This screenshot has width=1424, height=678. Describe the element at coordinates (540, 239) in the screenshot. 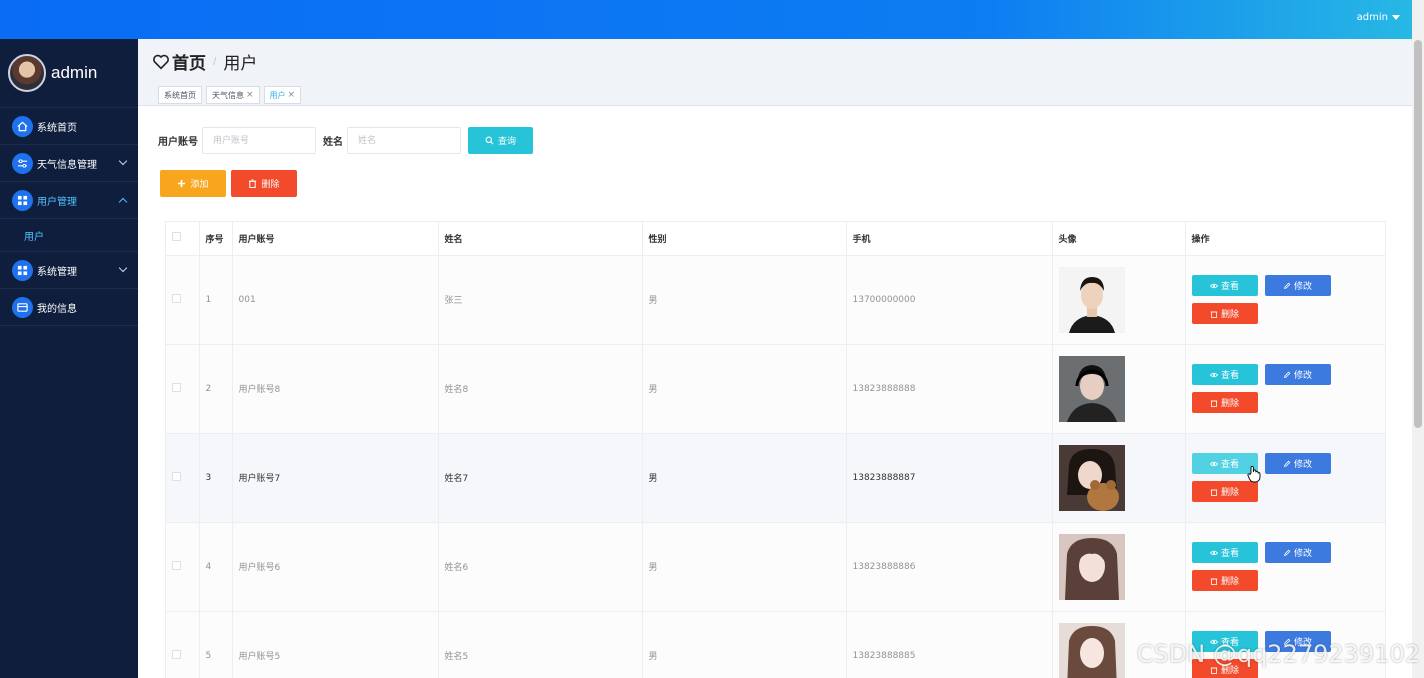

I see `column-header: 姓名` at that location.